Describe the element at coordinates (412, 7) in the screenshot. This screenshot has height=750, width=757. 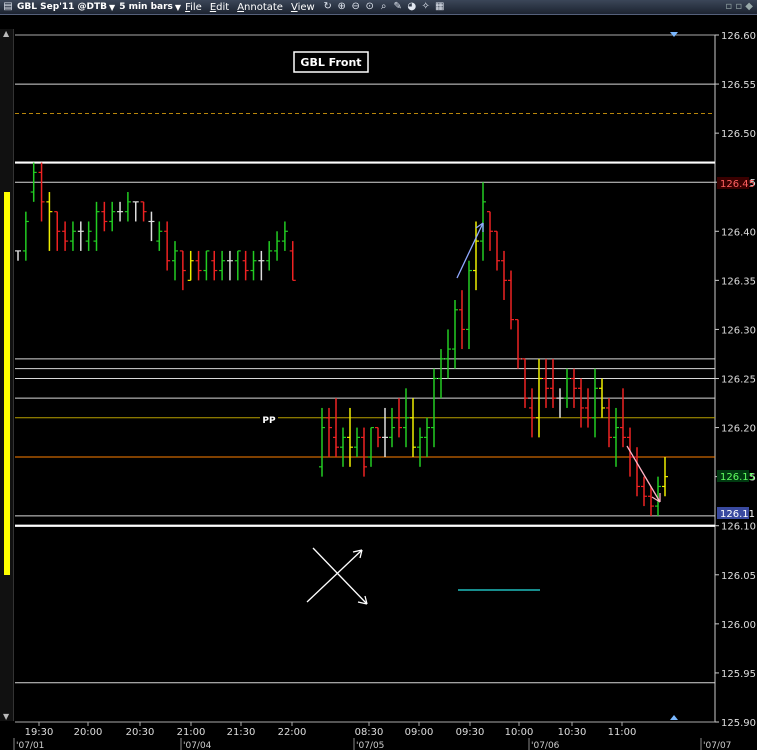
I see `palette-icon: ◕` at that location.